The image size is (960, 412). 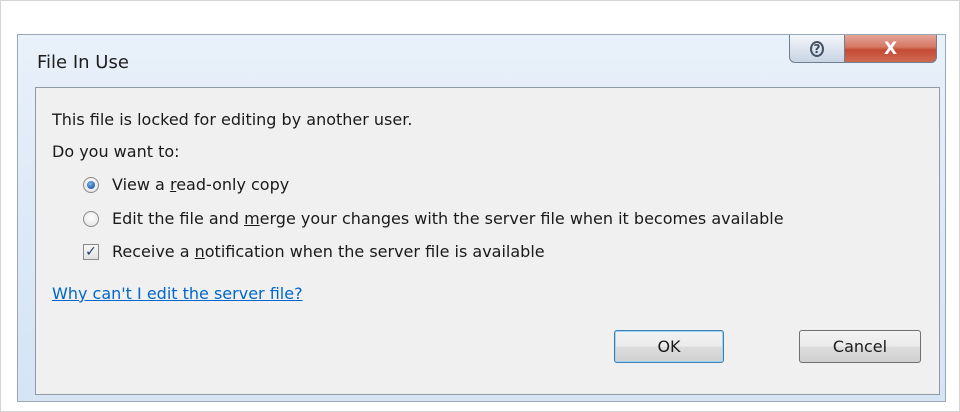 I want to click on checkmark-icon: ✓, so click(x=91, y=251).